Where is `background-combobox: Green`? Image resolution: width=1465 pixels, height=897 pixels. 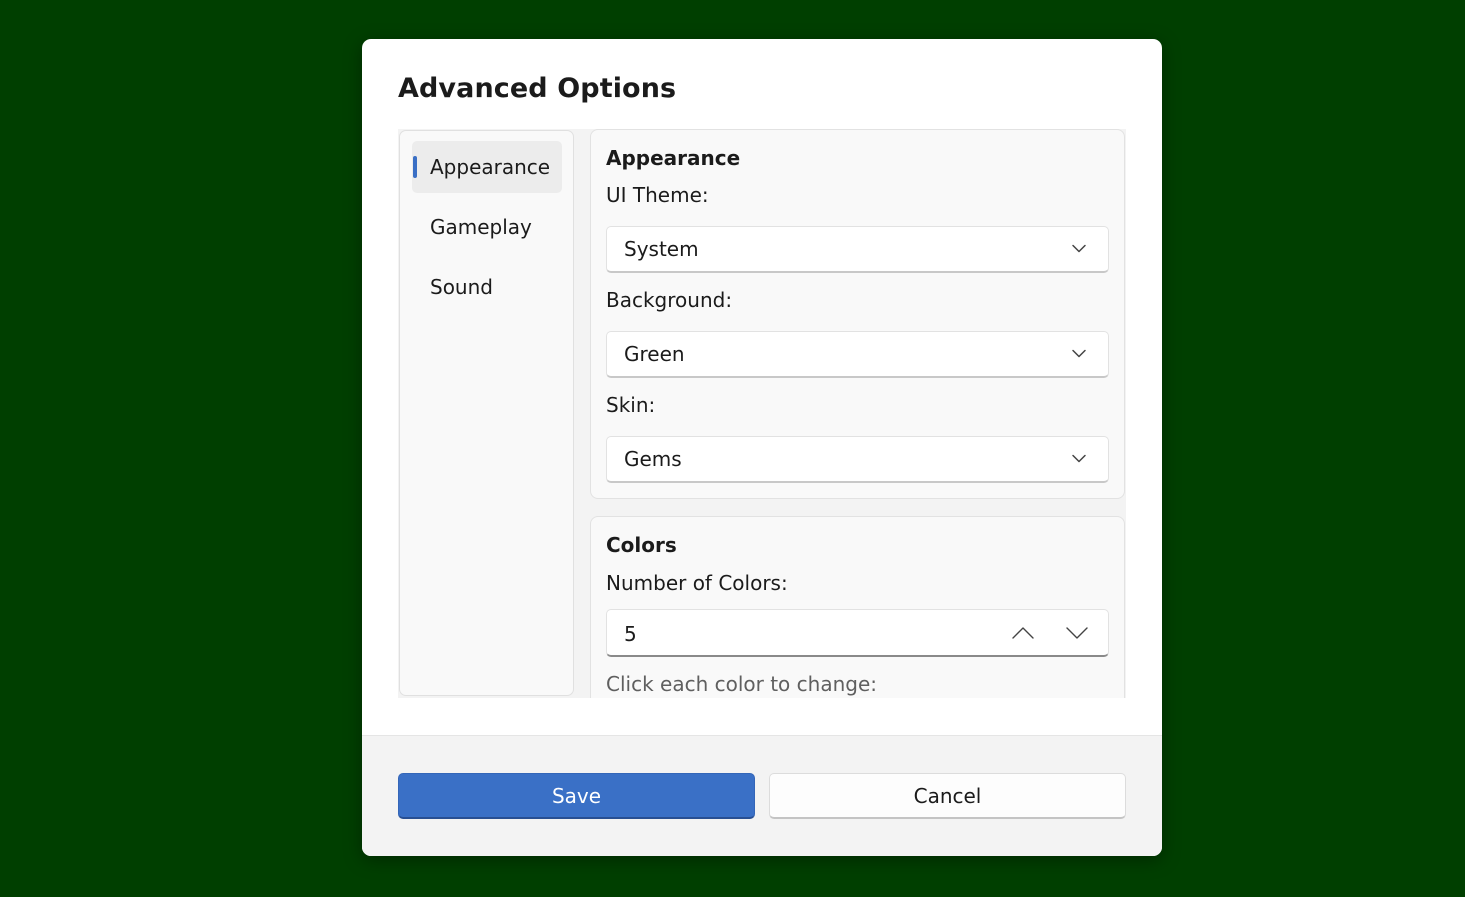
background-combobox: Green is located at coordinates (857, 354).